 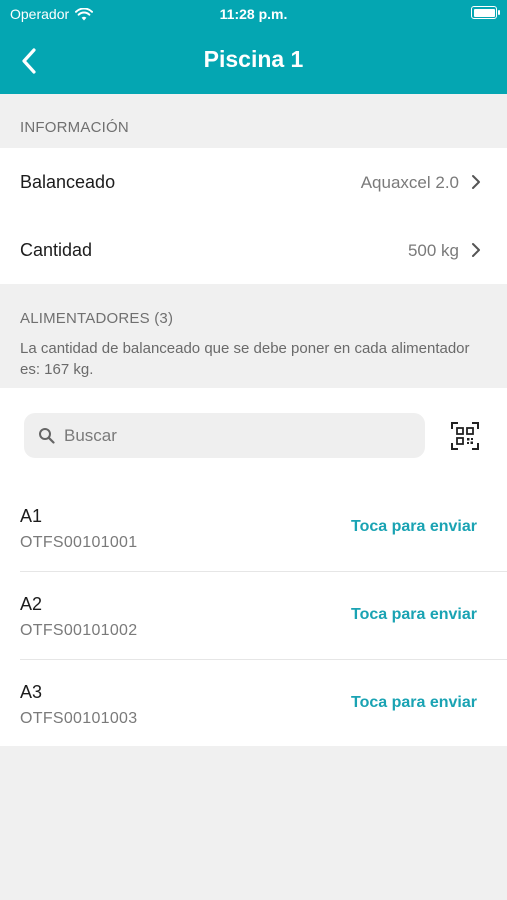 I want to click on nav-bar: Piscina 1, so click(x=253, y=61).